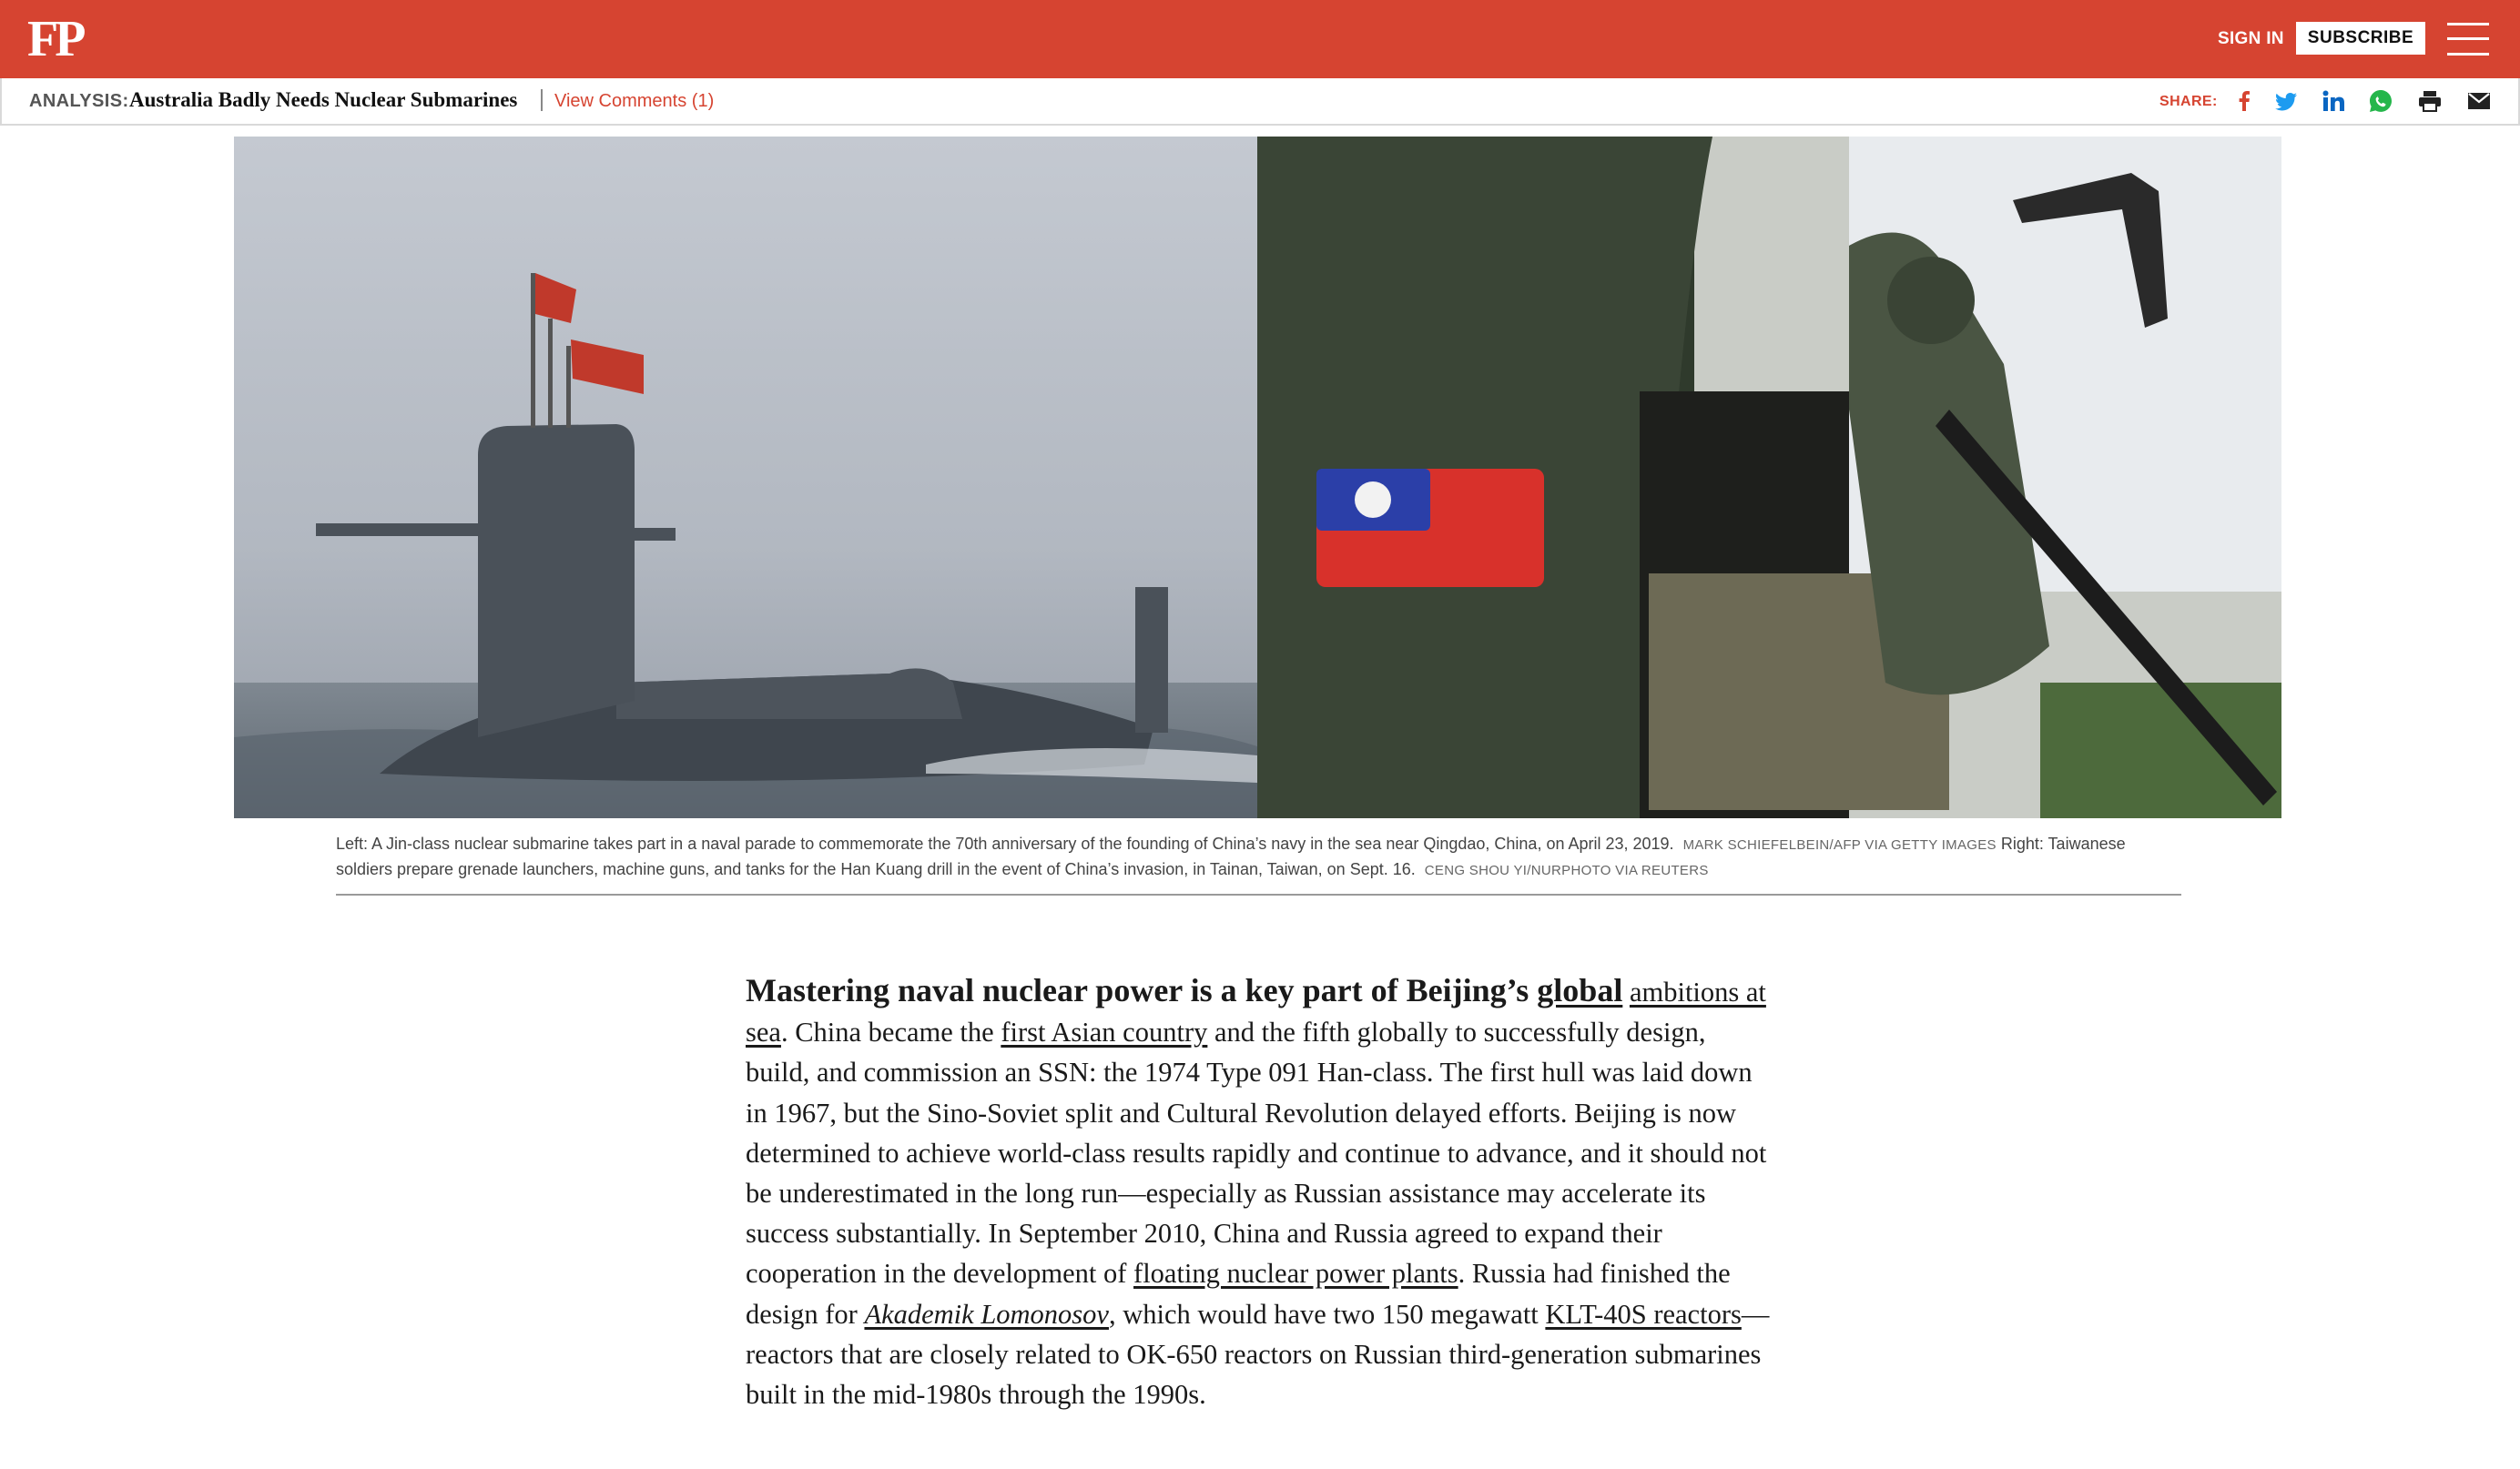 This screenshot has width=2520, height=1469. Describe the element at coordinates (2468, 39) in the screenshot. I see `menu-icon` at that location.